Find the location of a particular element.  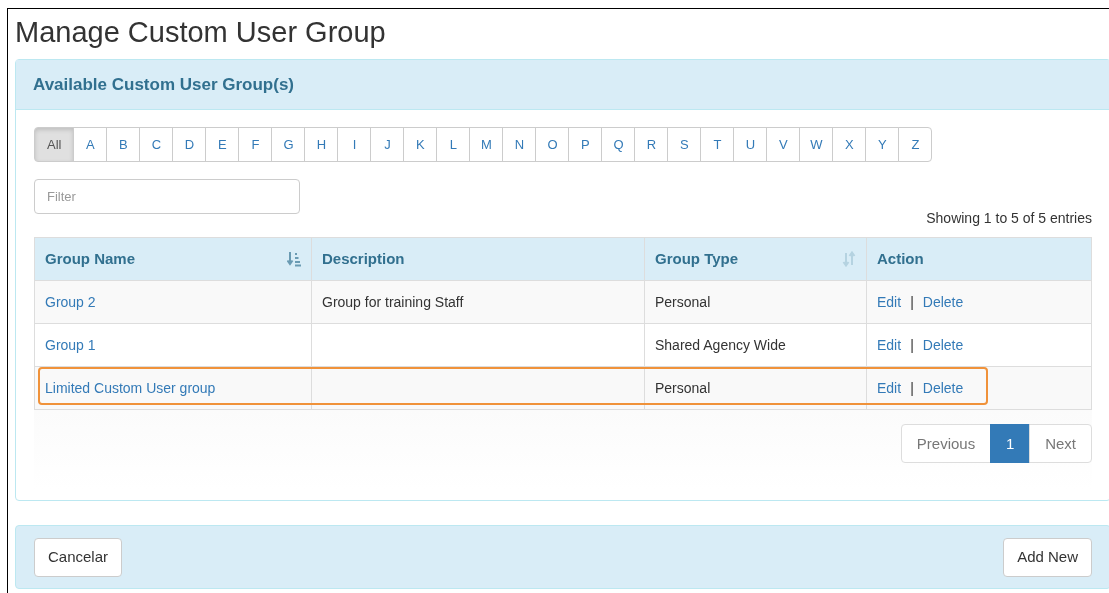

letter-filter-tab: I is located at coordinates (354, 145).